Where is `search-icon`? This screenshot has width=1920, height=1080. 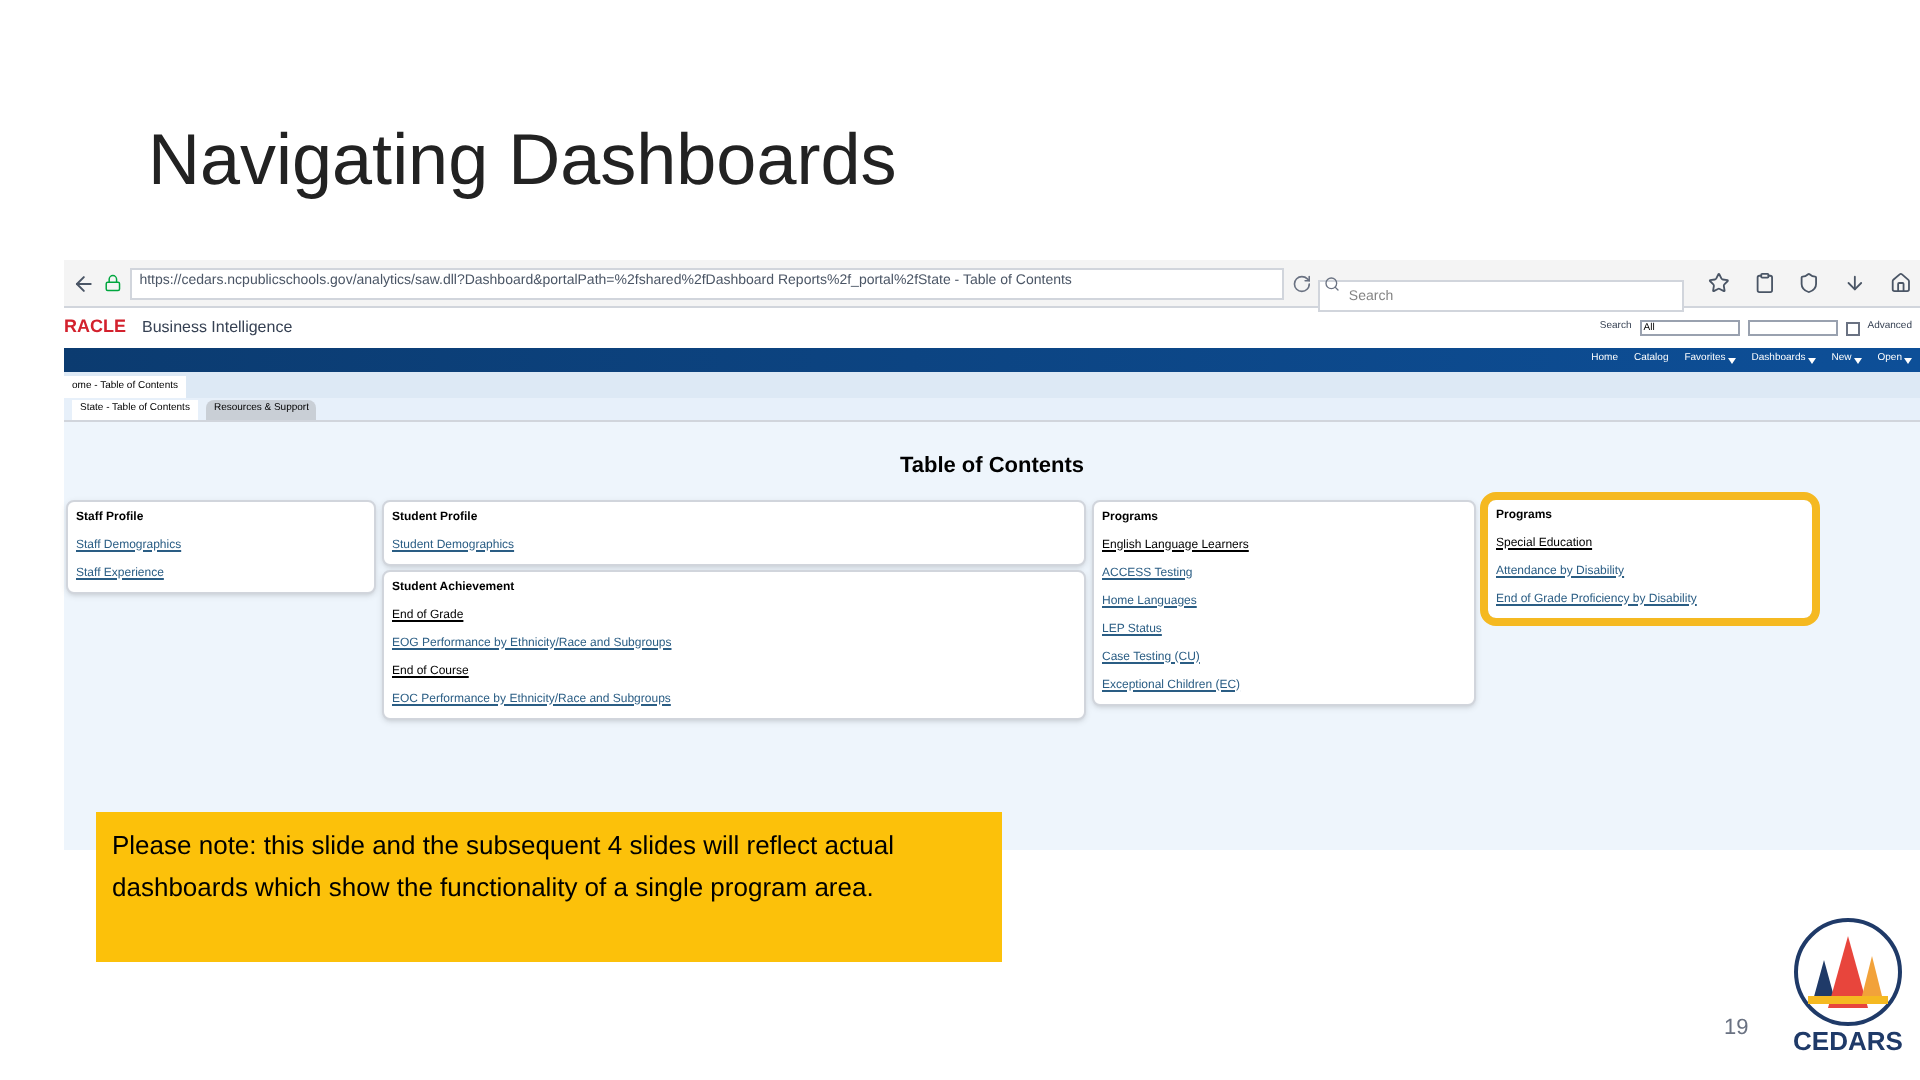 search-icon is located at coordinates (1332, 283).